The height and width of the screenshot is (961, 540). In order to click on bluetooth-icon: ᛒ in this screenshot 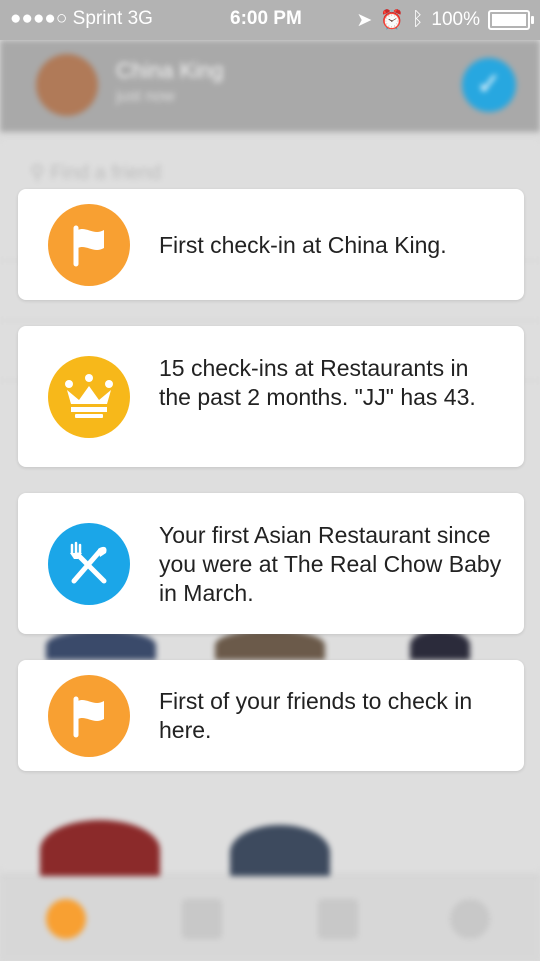, I will do `click(417, 19)`.